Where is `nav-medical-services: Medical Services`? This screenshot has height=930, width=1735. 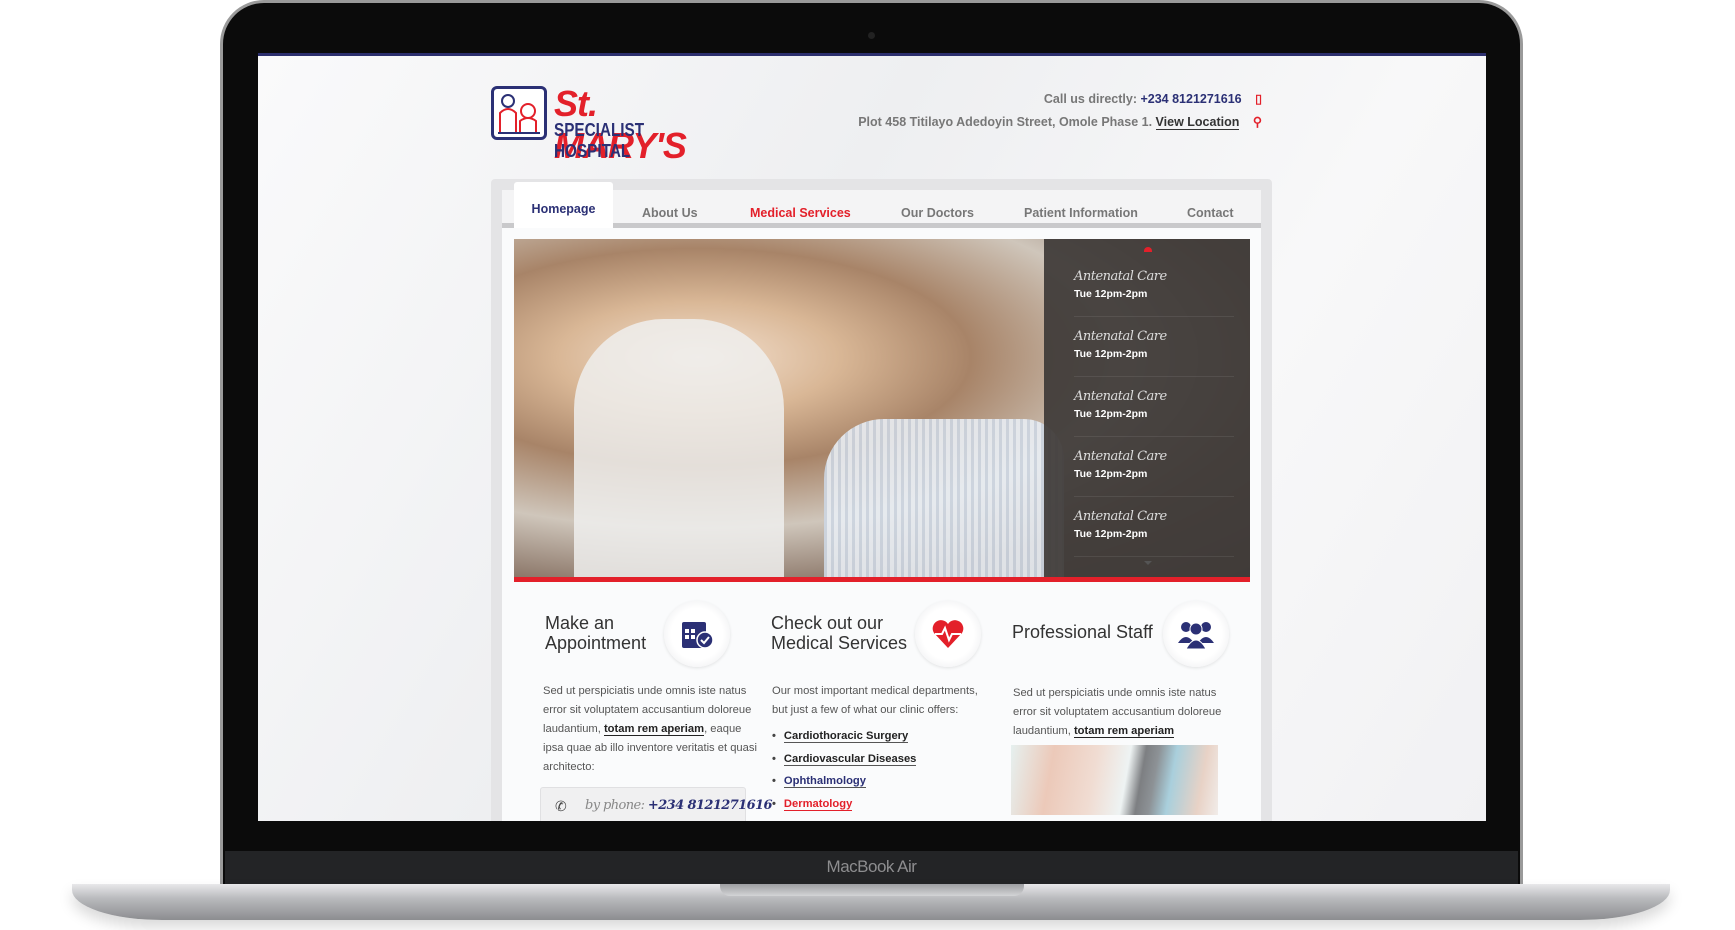 nav-medical-services: Medical Services is located at coordinates (800, 213).